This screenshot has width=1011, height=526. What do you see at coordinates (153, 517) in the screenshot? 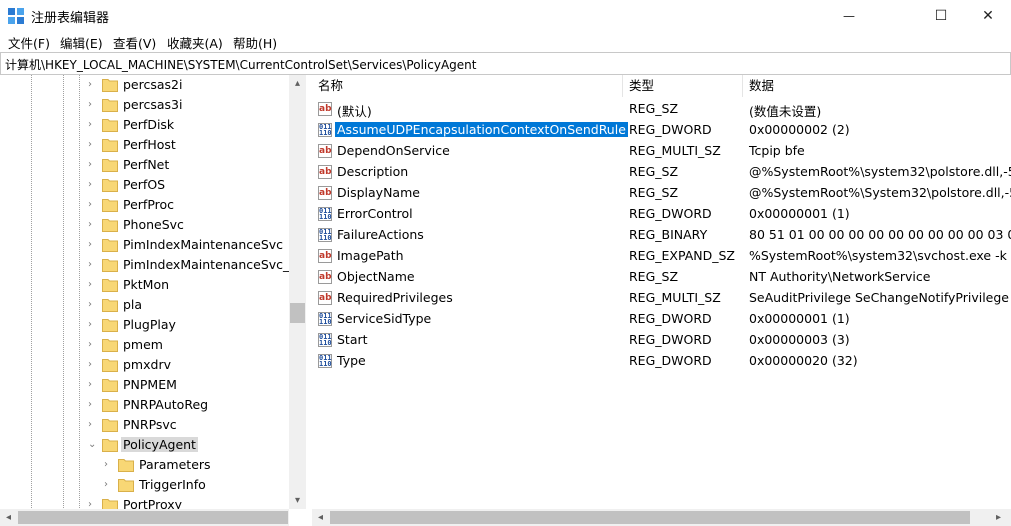
I see `tree-horizontal-thumb` at bounding box center [153, 517].